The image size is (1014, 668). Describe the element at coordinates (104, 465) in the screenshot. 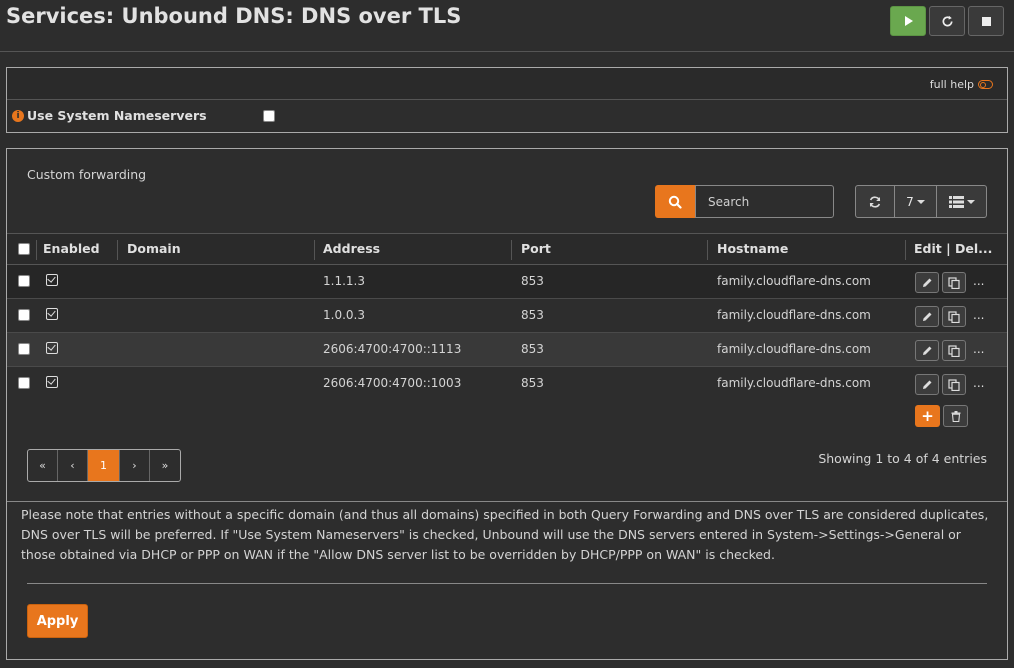

I see `current-page-button: 1` at that location.